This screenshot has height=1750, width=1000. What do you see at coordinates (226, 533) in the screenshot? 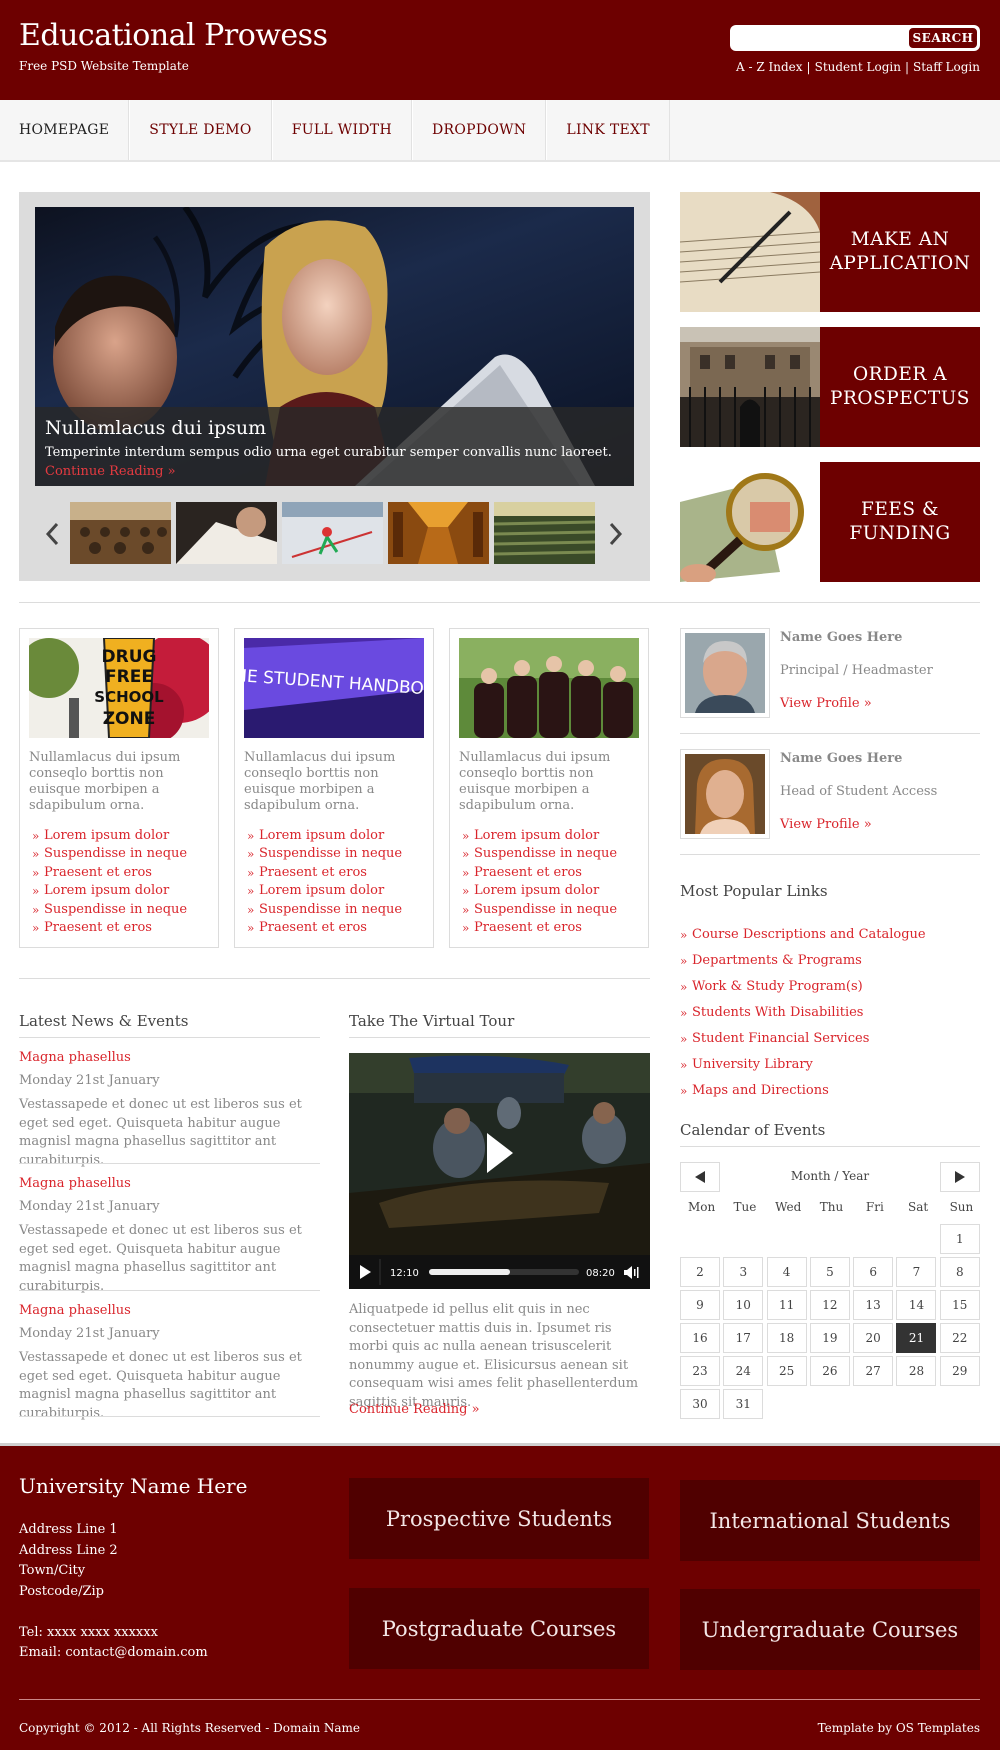
I see `thumbnail-writing` at bounding box center [226, 533].